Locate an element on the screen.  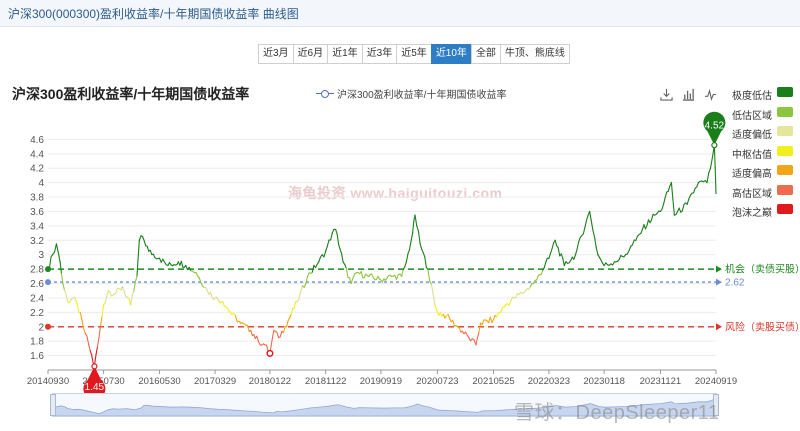
x-tick-label: 20190919 is located at coordinates (381, 381).